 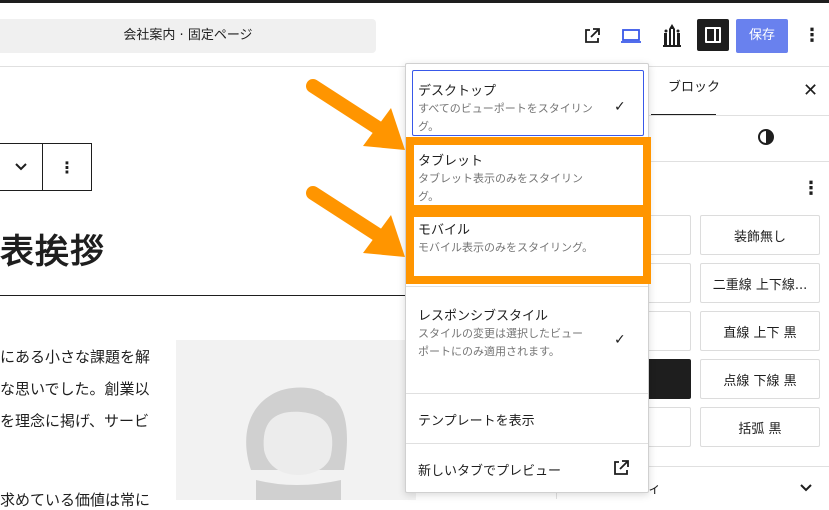 I want to click on menu-item-desc: すべてのビューポートをスタイリング。, so click(x=505, y=117).